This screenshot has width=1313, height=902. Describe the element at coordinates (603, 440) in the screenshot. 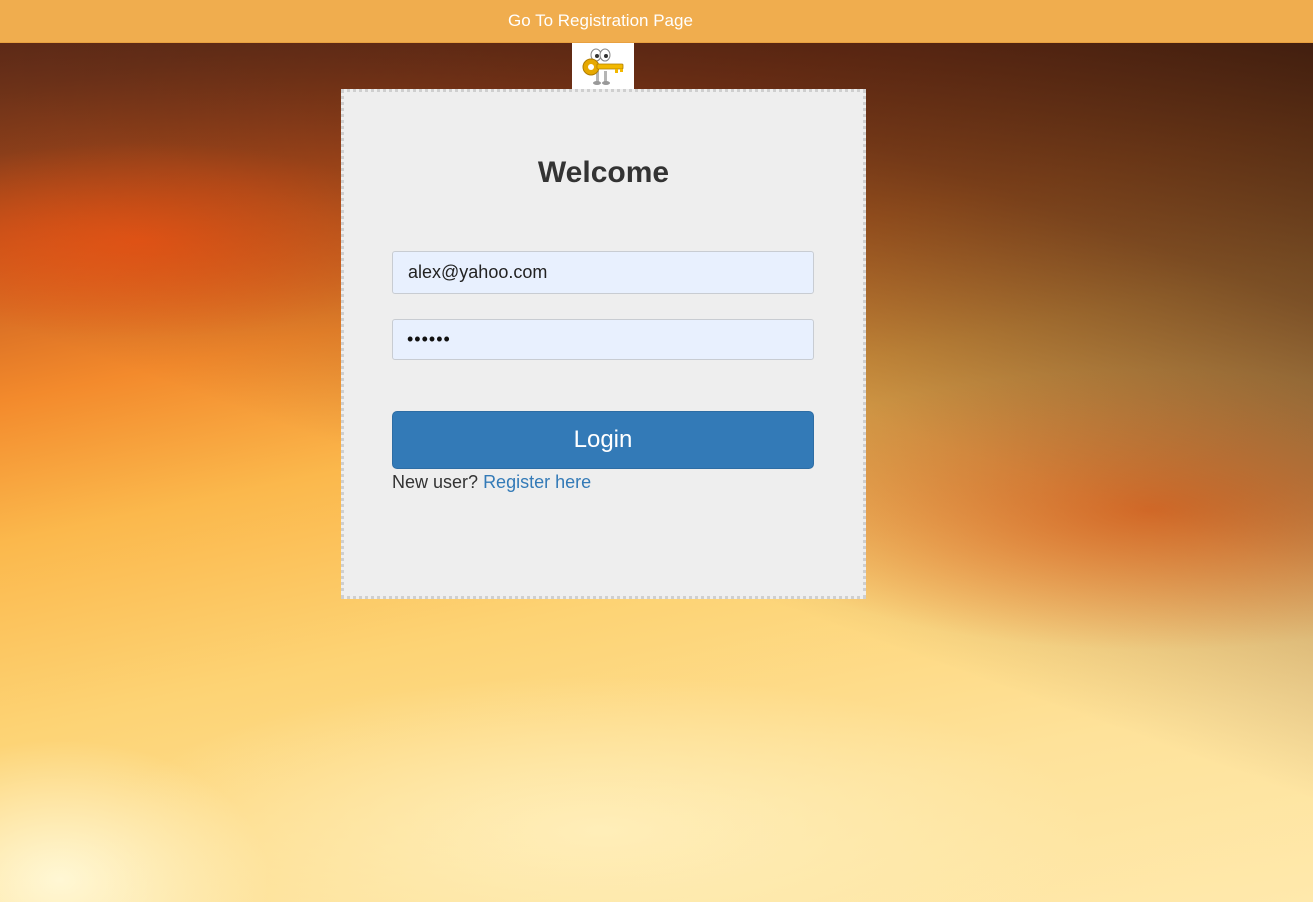

I see `login-button: Login` at that location.